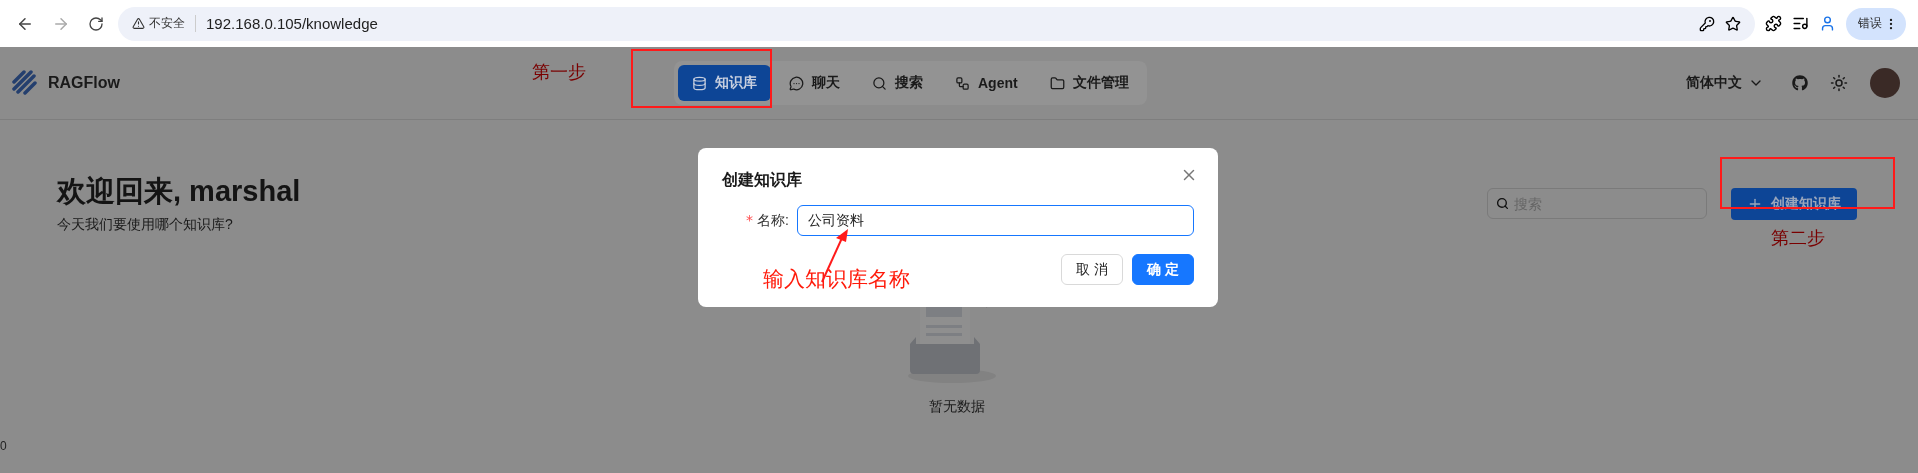 This screenshot has width=1918, height=473. What do you see at coordinates (724, 83) in the screenshot?
I see `nav-tab: 知识库` at bounding box center [724, 83].